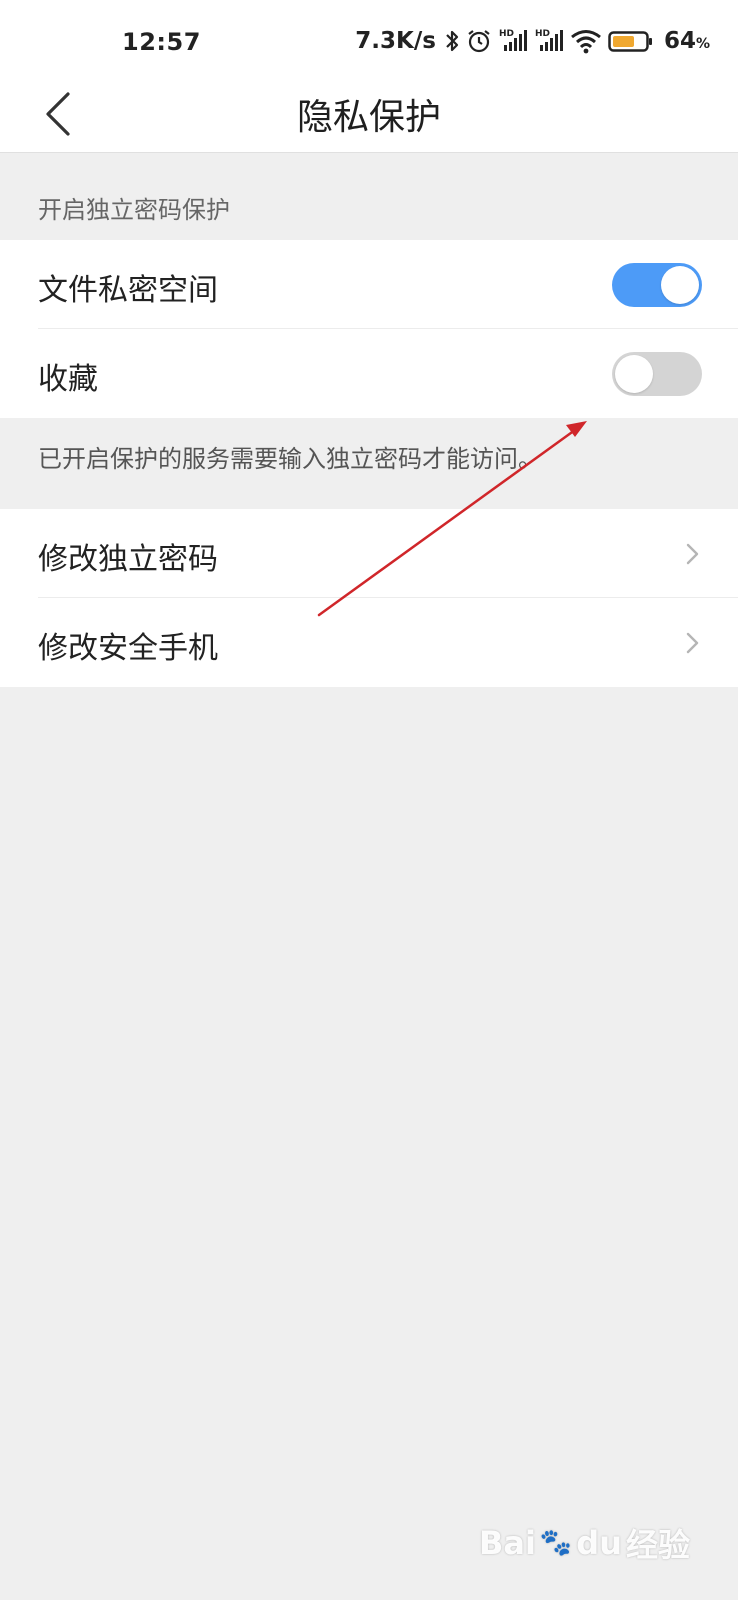 This screenshot has width=738, height=1600. What do you see at coordinates (395, 41) in the screenshot?
I see `network-speed: 7.3K/s` at bounding box center [395, 41].